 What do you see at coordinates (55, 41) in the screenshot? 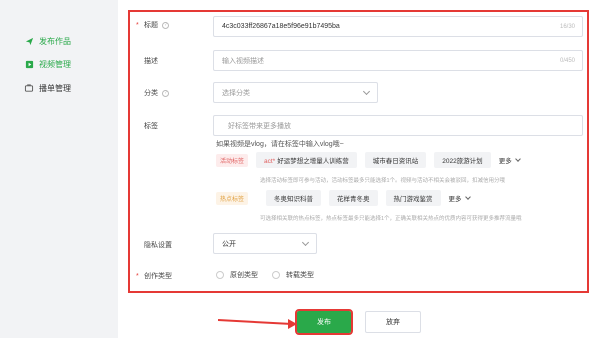
I see `sidebar-item-label: 发布作品` at bounding box center [55, 41].